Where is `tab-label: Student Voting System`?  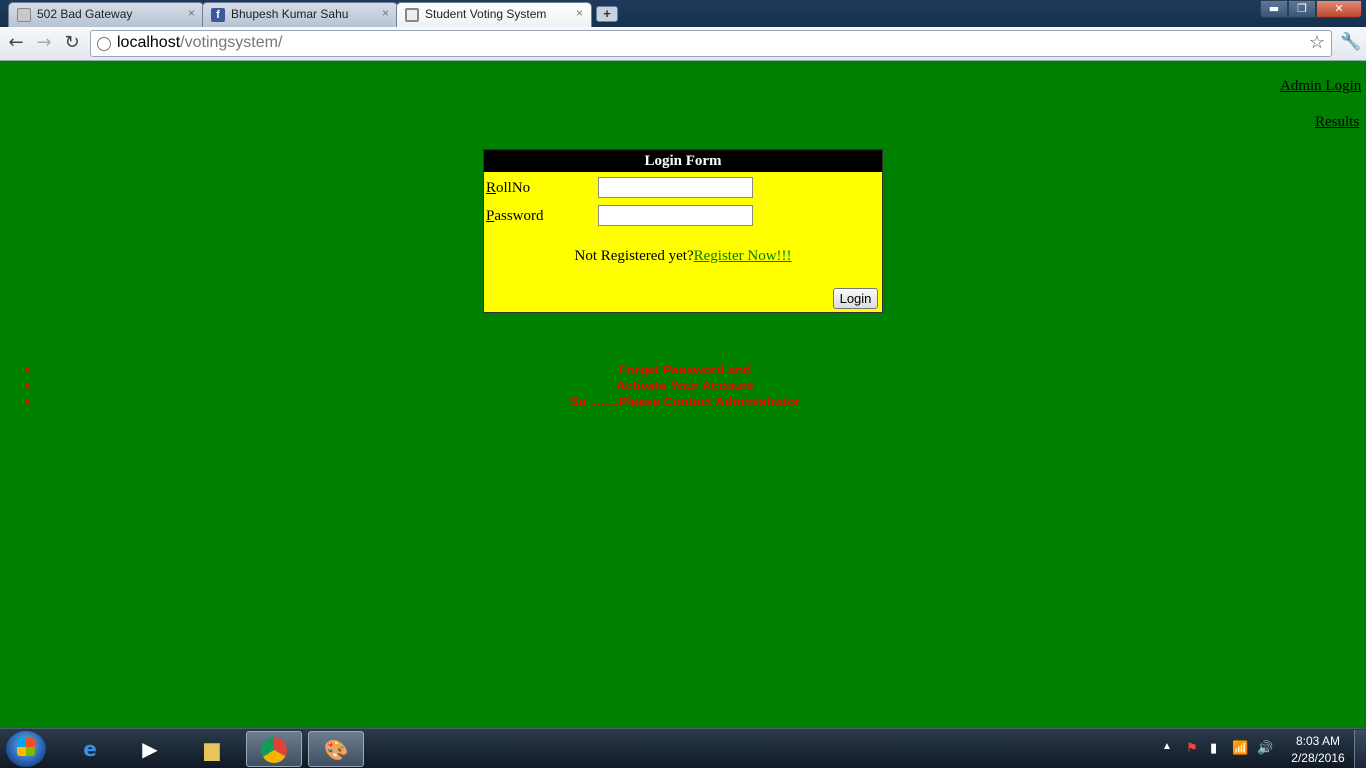 tab-label: Student Voting System is located at coordinates (486, 14).